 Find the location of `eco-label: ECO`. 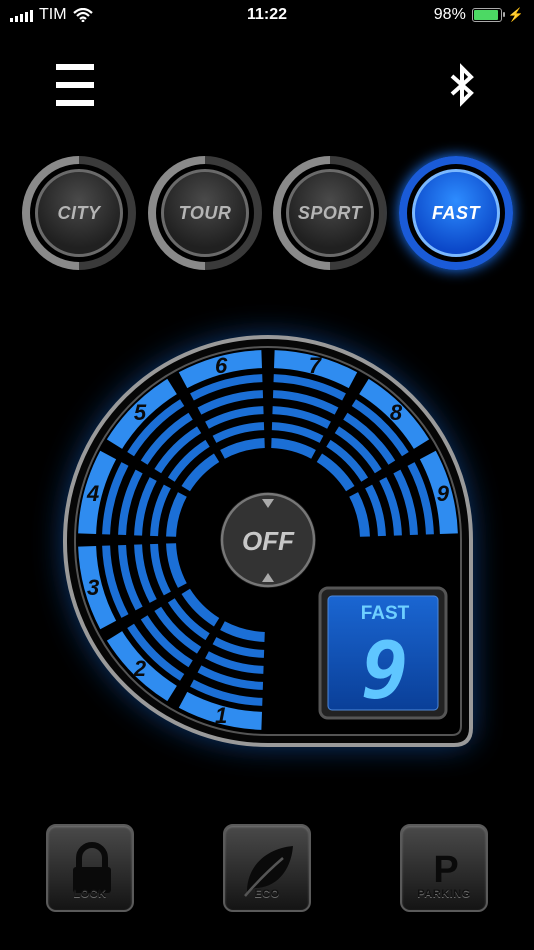

eco-label: ECO is located at coordinates (267, 894).